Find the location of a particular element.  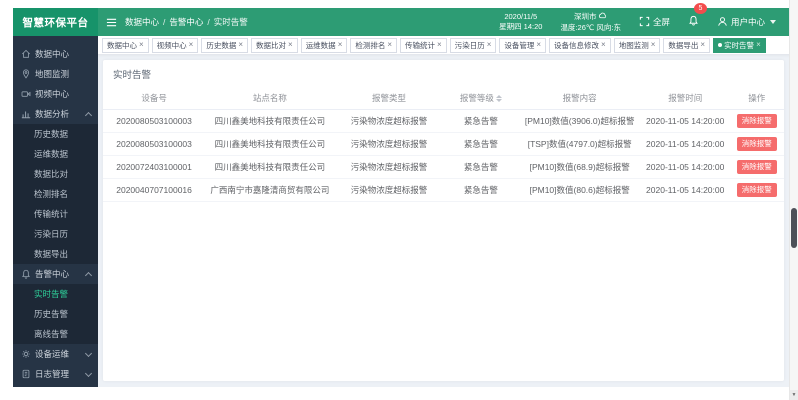

sidebar-item: 数据分析 is located at coordinates (55, 114).